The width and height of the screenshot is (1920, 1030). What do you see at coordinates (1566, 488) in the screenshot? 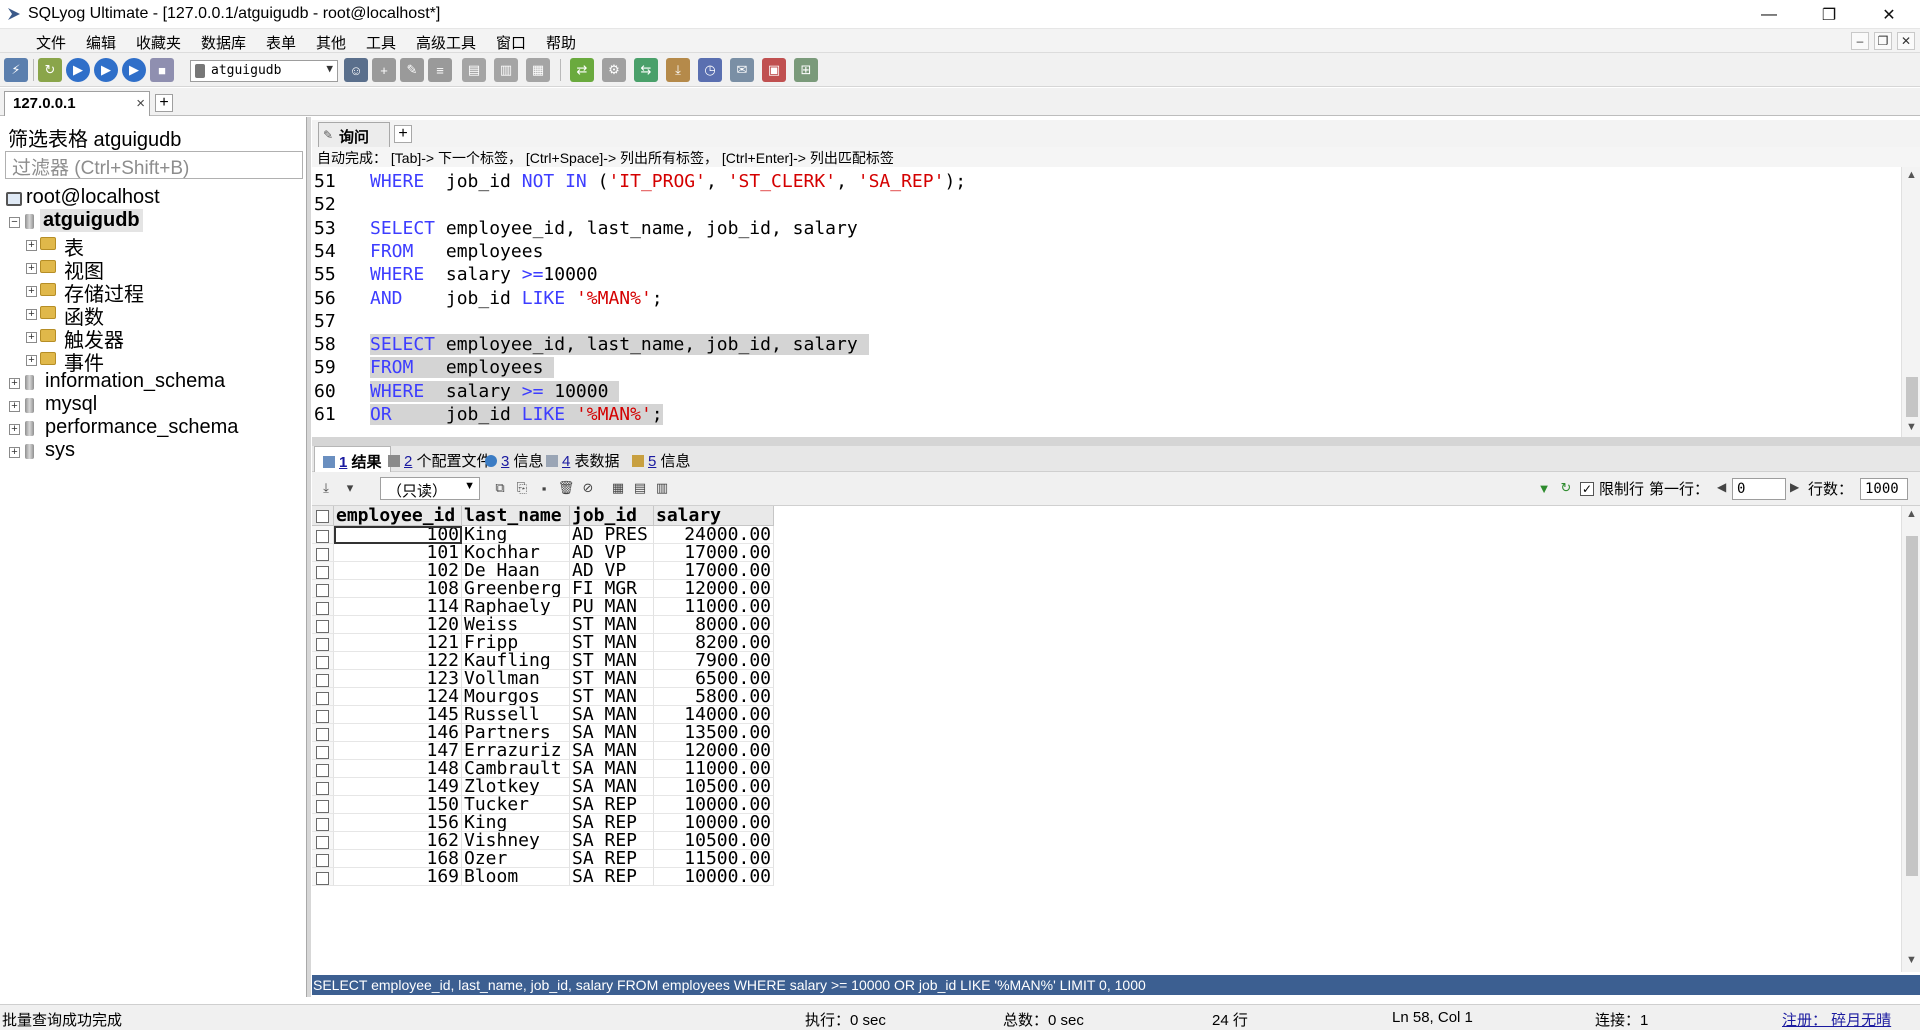
I see `refresh-grid-icon: ↻` at bounding box center [1566, 488].